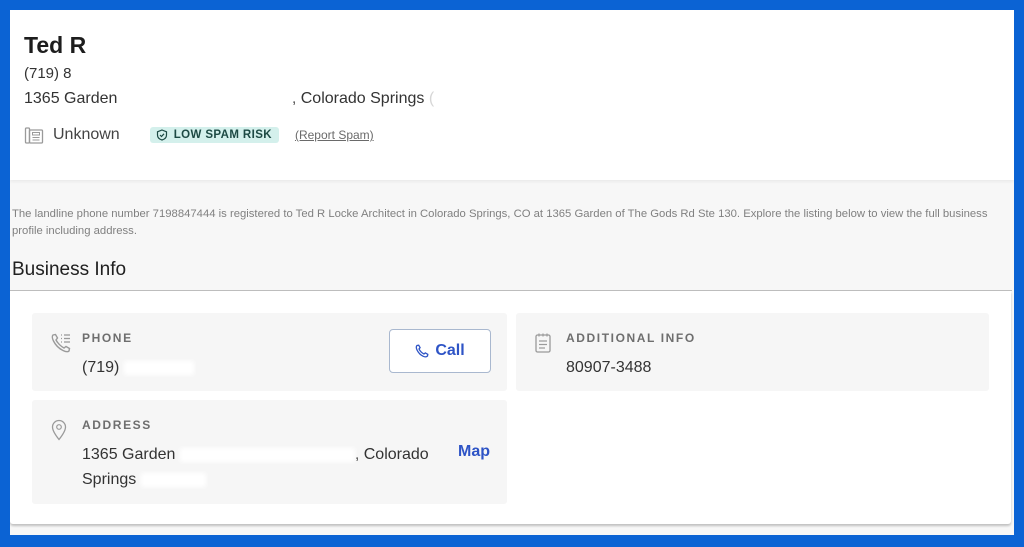 Image resolution: width=1024 pixels, height=547 pixels. What do you see at coordinates (631, 338) in the screenshot?
I see `additional-info-label: ADDITIONAL INFO` at bounding box center [631, 338].